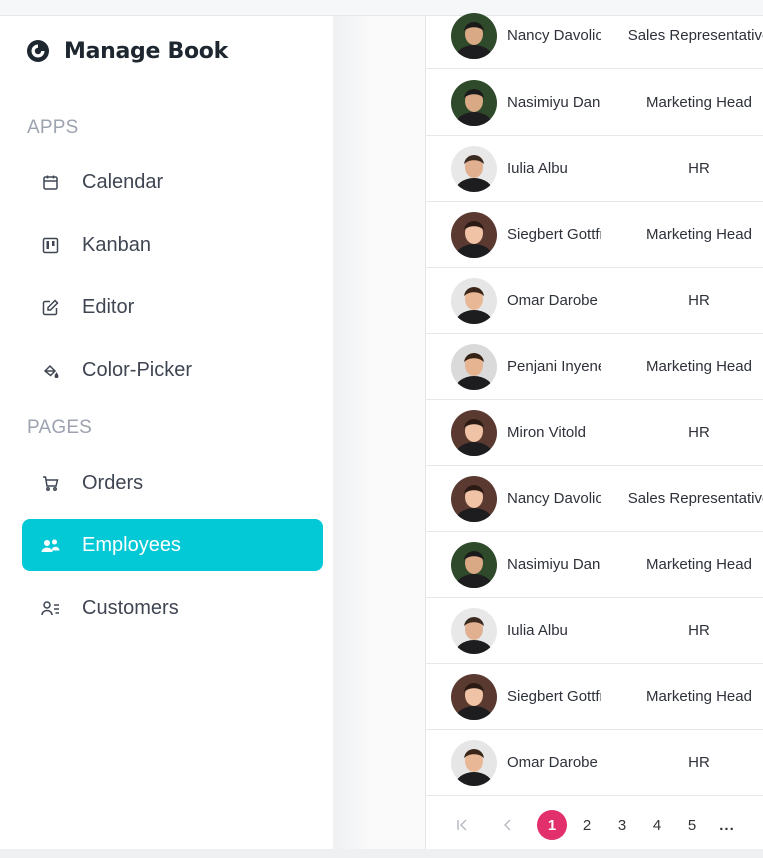  Describe the element at coordinates (508, 825) in the screenshot. I see `prev-page-icon` at that location.